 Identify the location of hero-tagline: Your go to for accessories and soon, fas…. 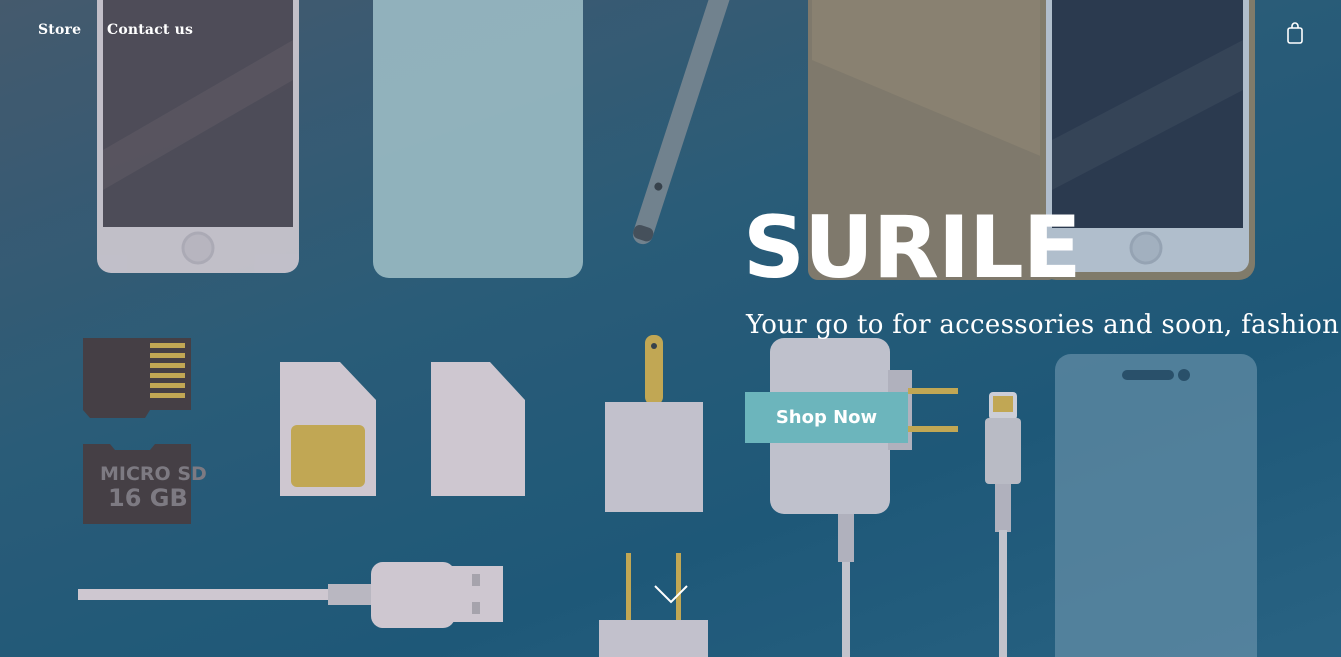
(1043, 325).